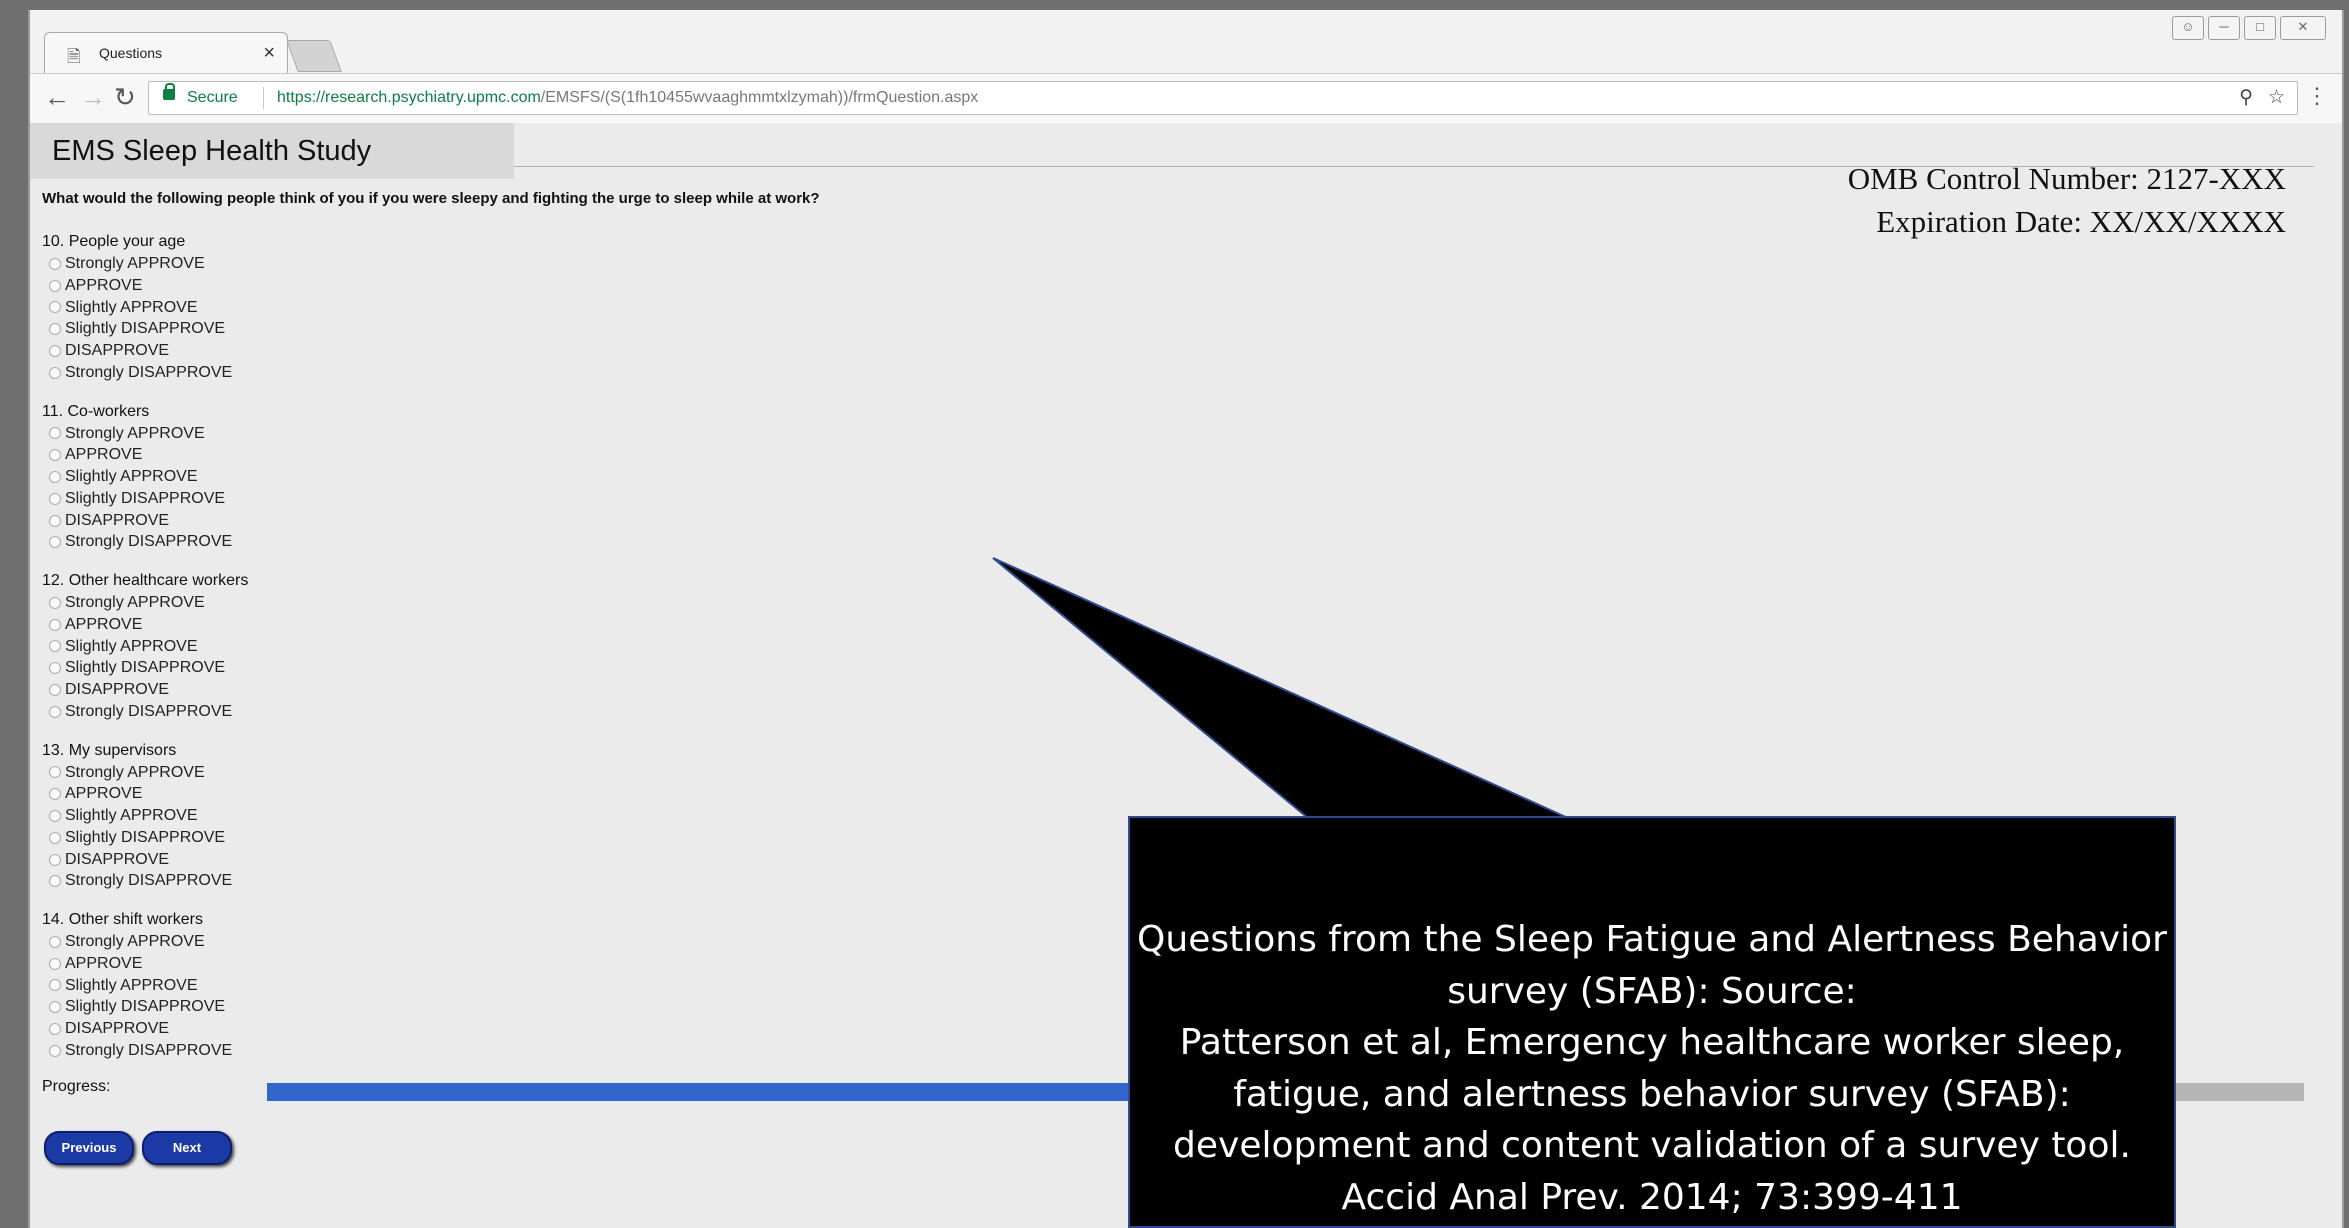 Image resolution: width=2349 pixels, height=1228 pixels. I want to click on reload-icon: ↻, so click(125, 97).